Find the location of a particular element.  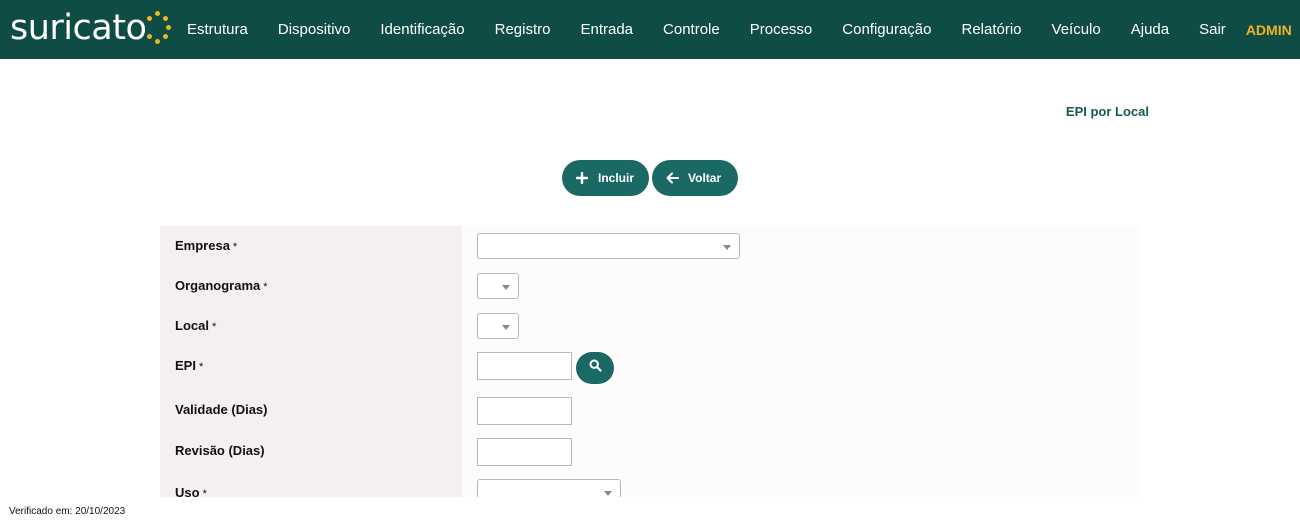

menu-entrada: Entrada is located at coordinates (606, 29).